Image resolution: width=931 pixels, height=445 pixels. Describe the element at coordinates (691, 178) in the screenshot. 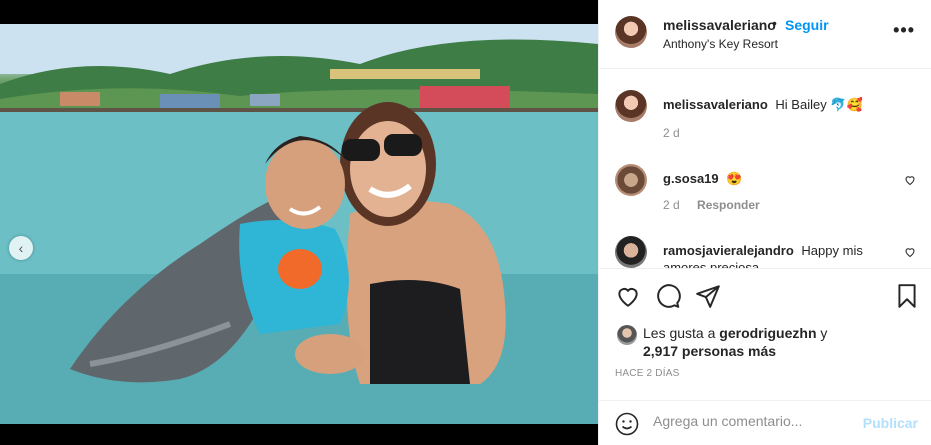

I see `commenter-username: g.sosa19` at that location.